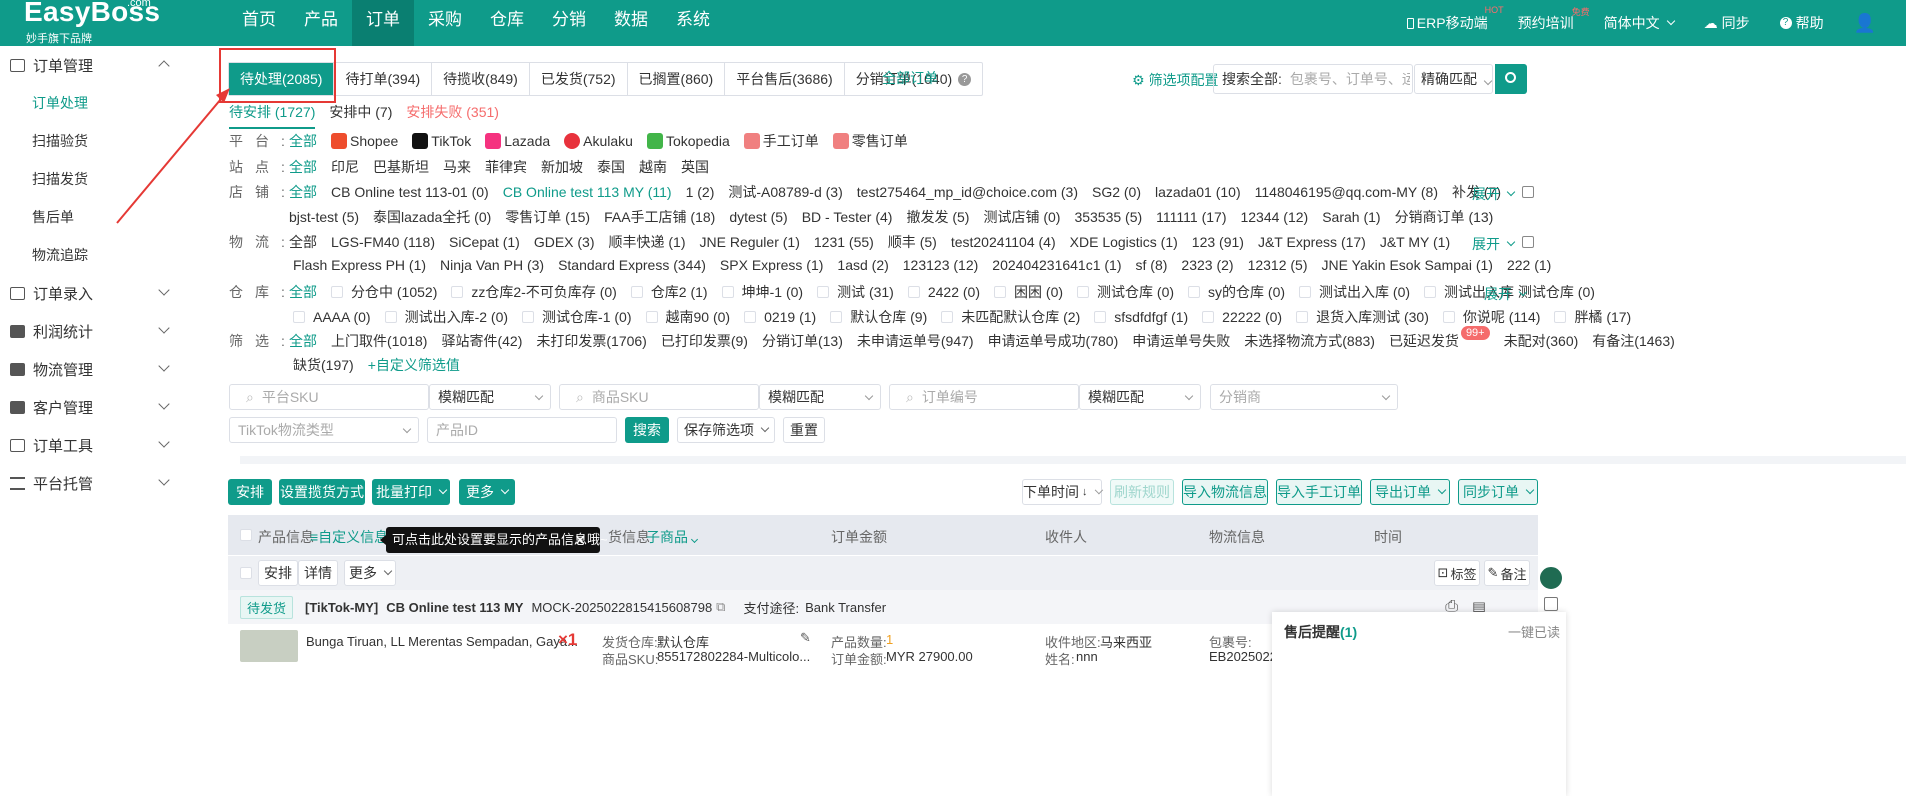 This screenshot has width=1906, height=796. I want to click on screen-item: 已打印发票(9), so click(704, 341).